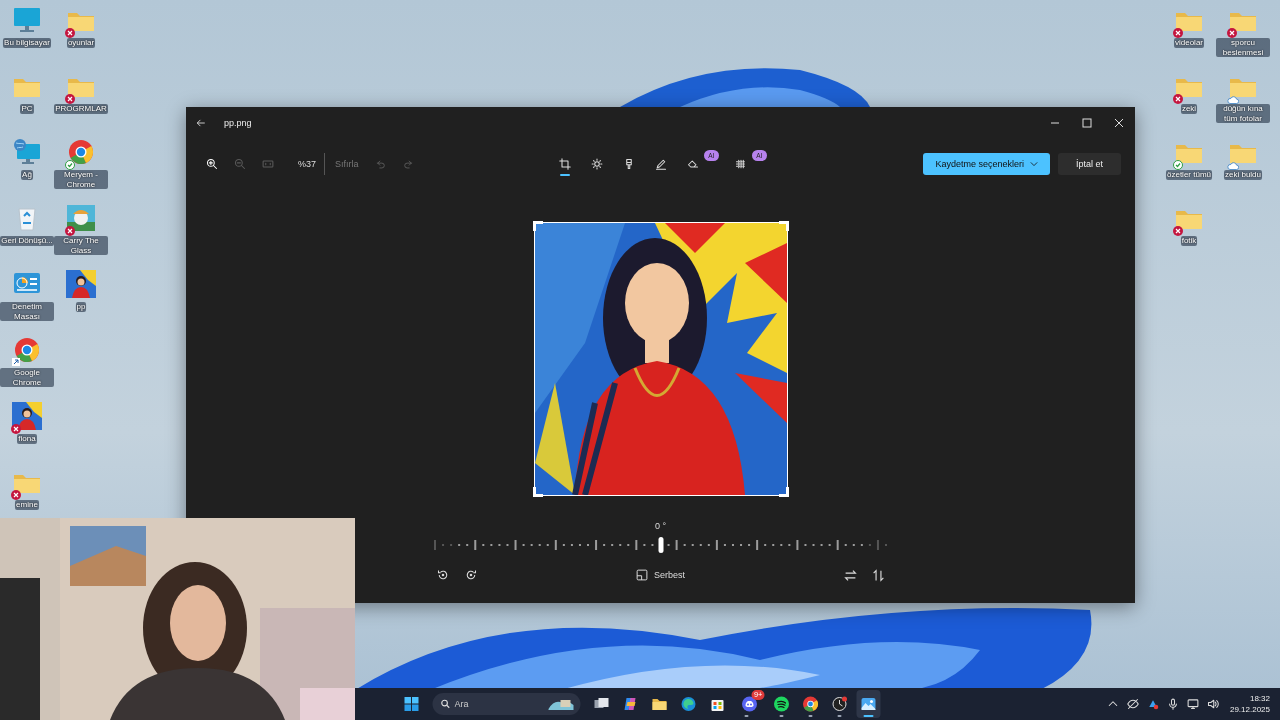  What do you see at coordinates (238, 123) in the screenshot?
I see `window-title: pp.png` at bounding box center [238, 123].